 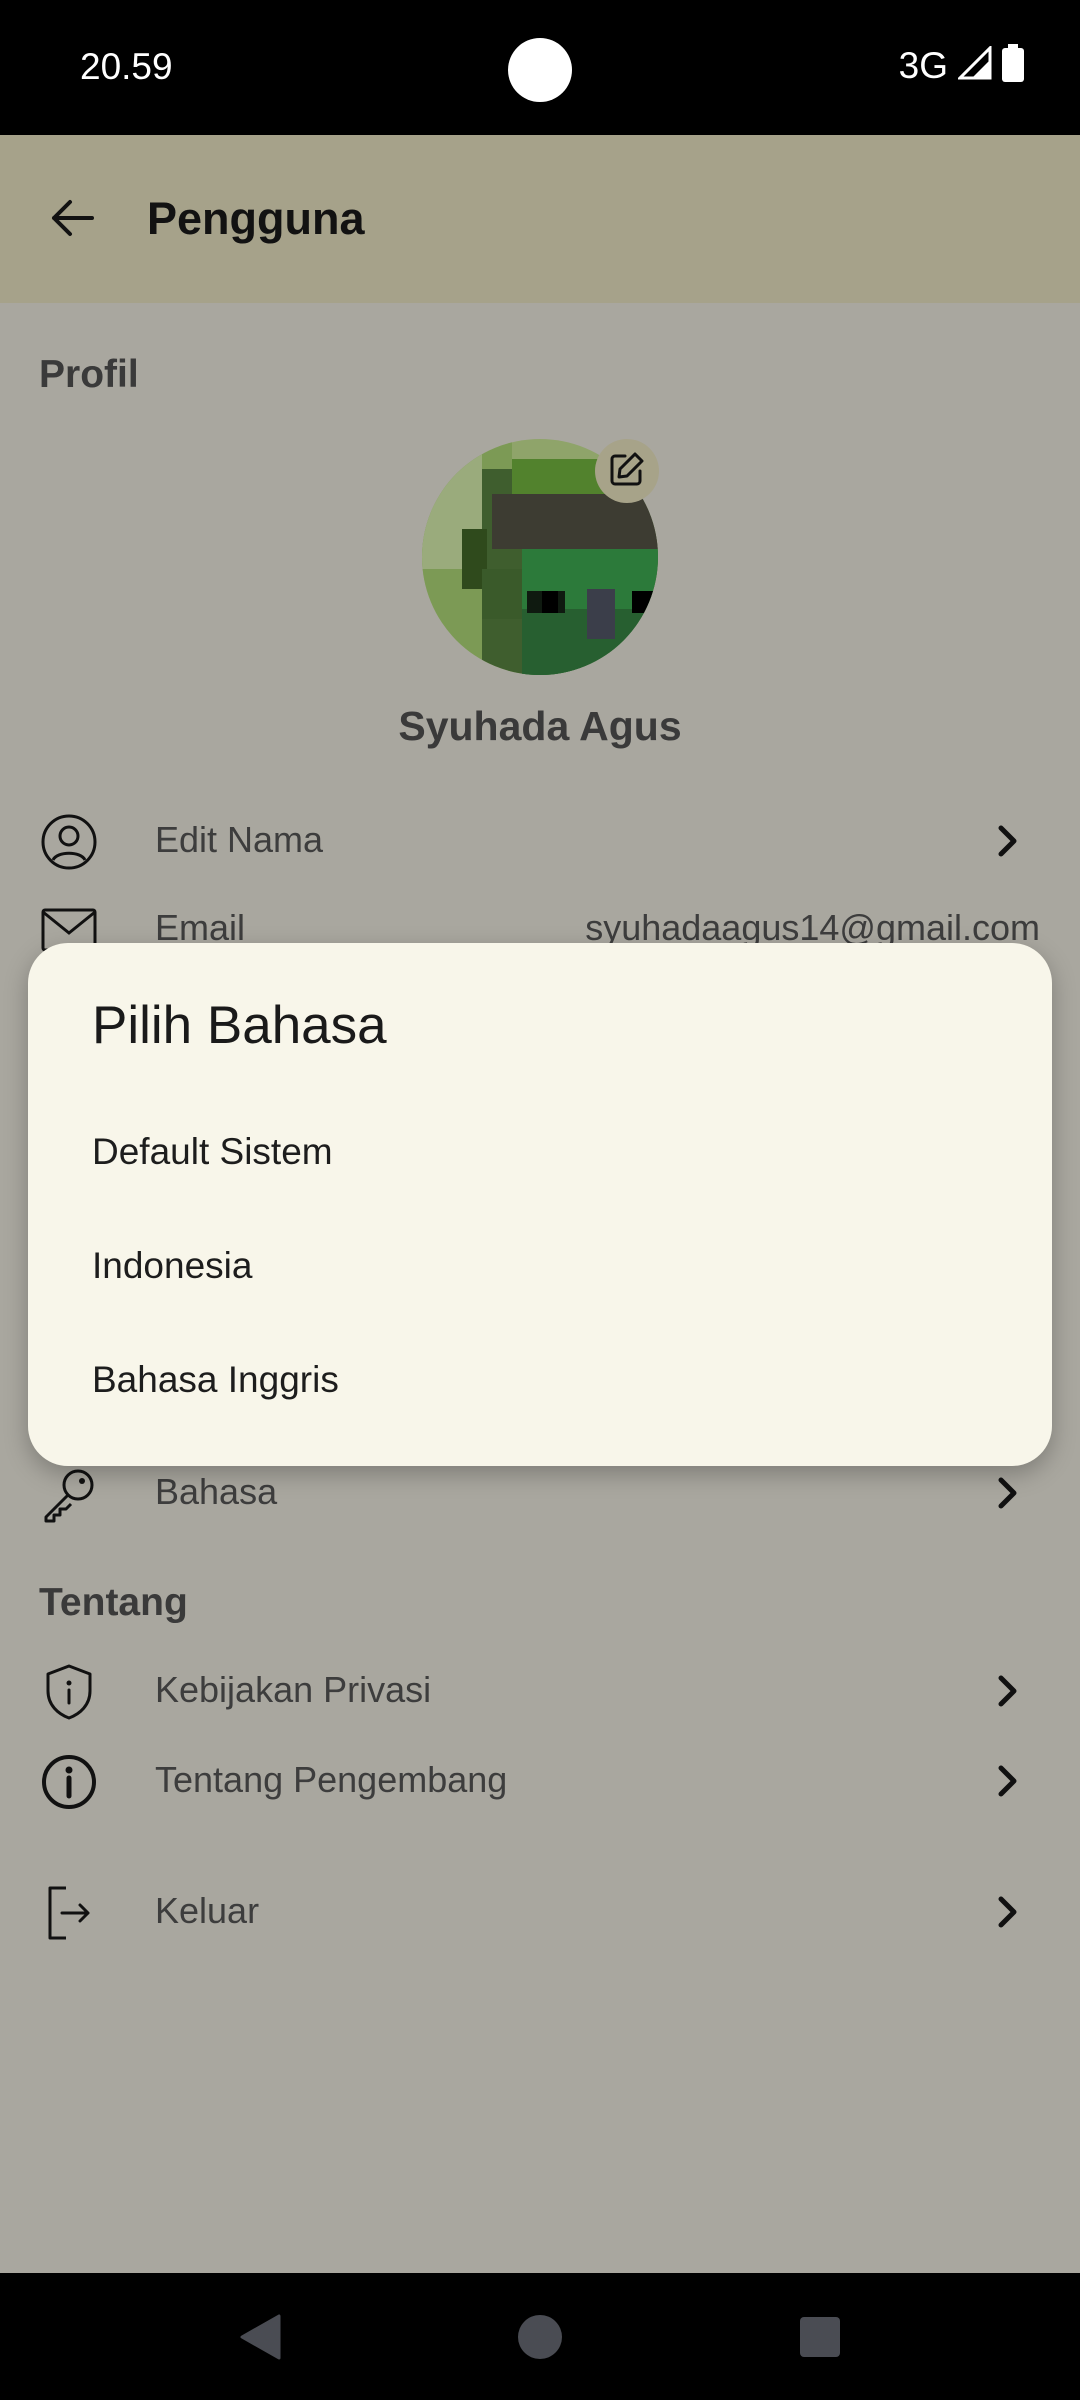 What do you see at coordinates (69, 1782) in the screenshot?
I see `info-icon` at bounding box center [69, 1782].